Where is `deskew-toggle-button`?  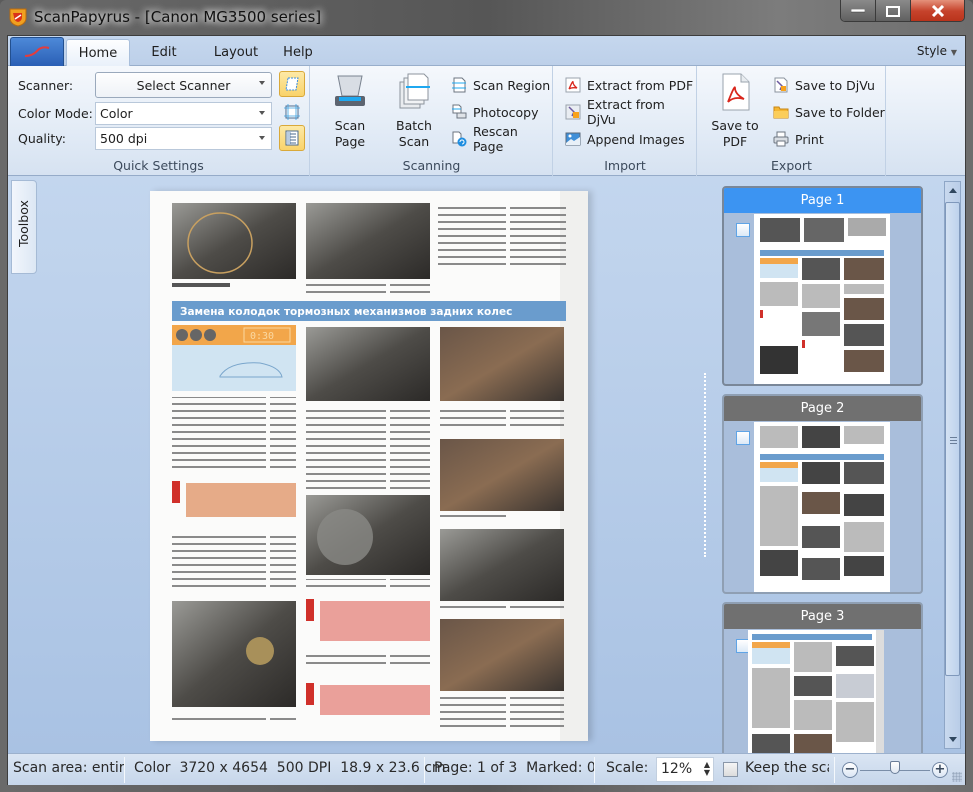 deskew-toggle-button is located at coordinates (292, 84).